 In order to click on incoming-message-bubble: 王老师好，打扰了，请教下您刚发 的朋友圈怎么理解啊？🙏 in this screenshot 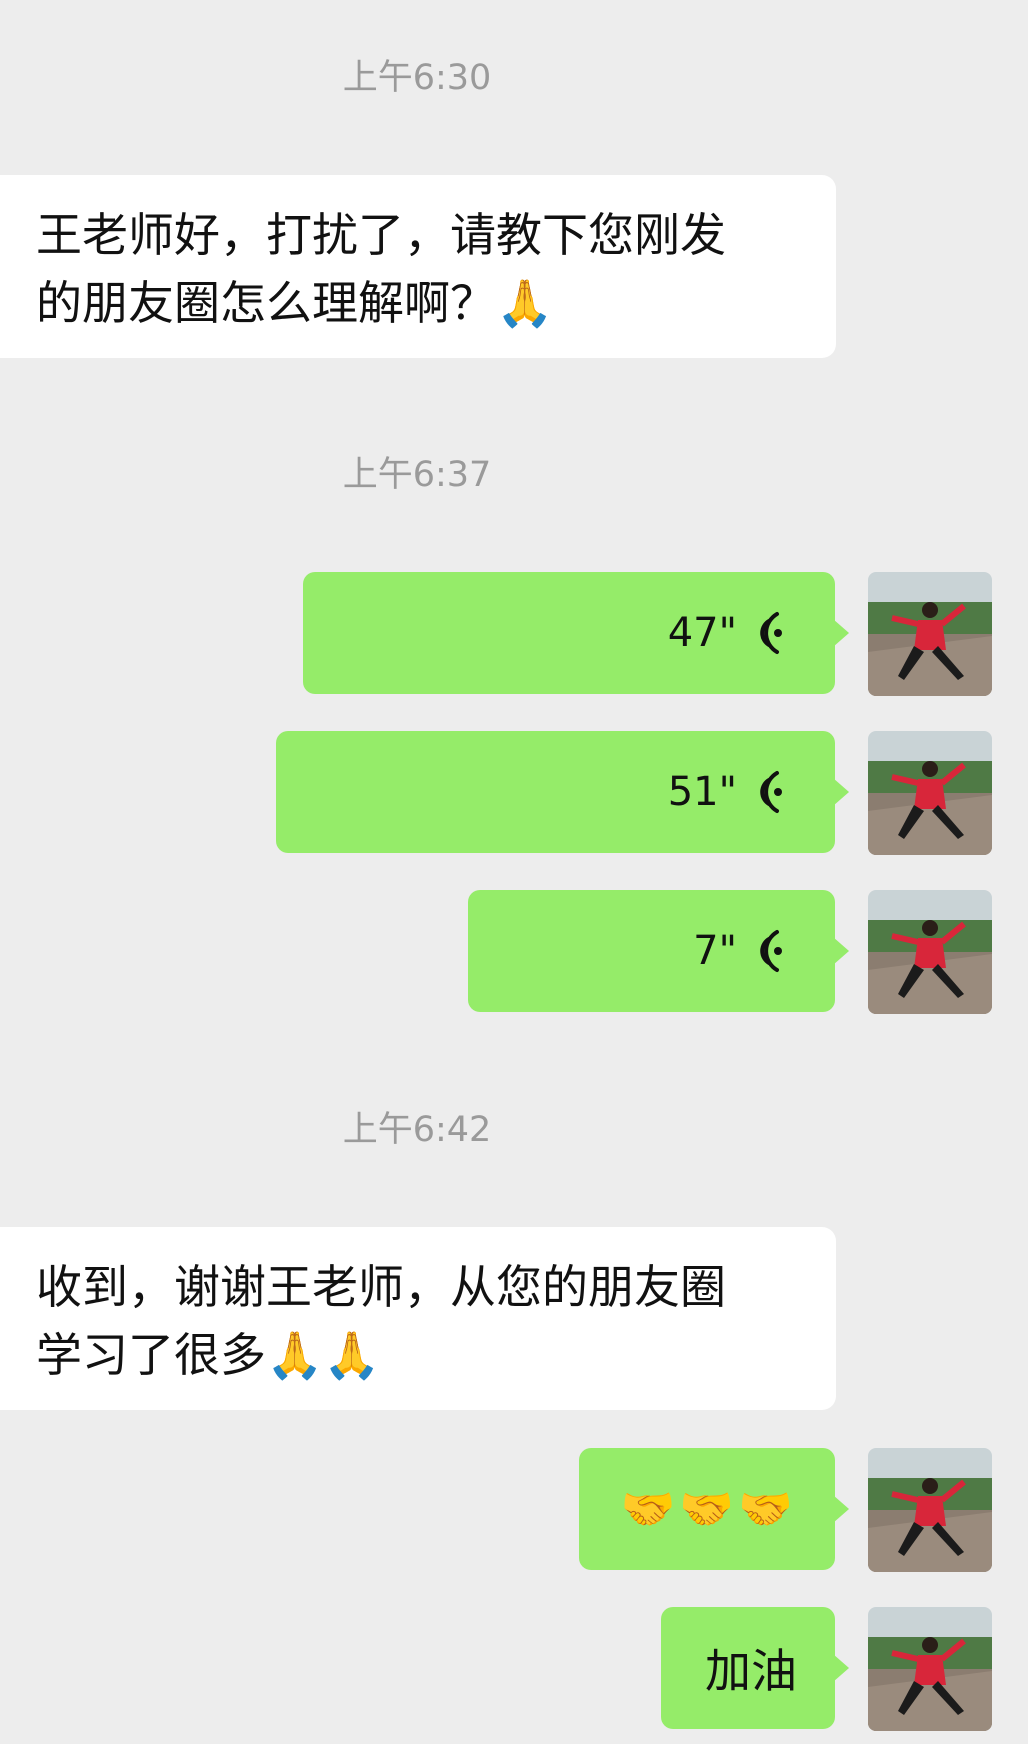, I will do `click(418, 266)`.